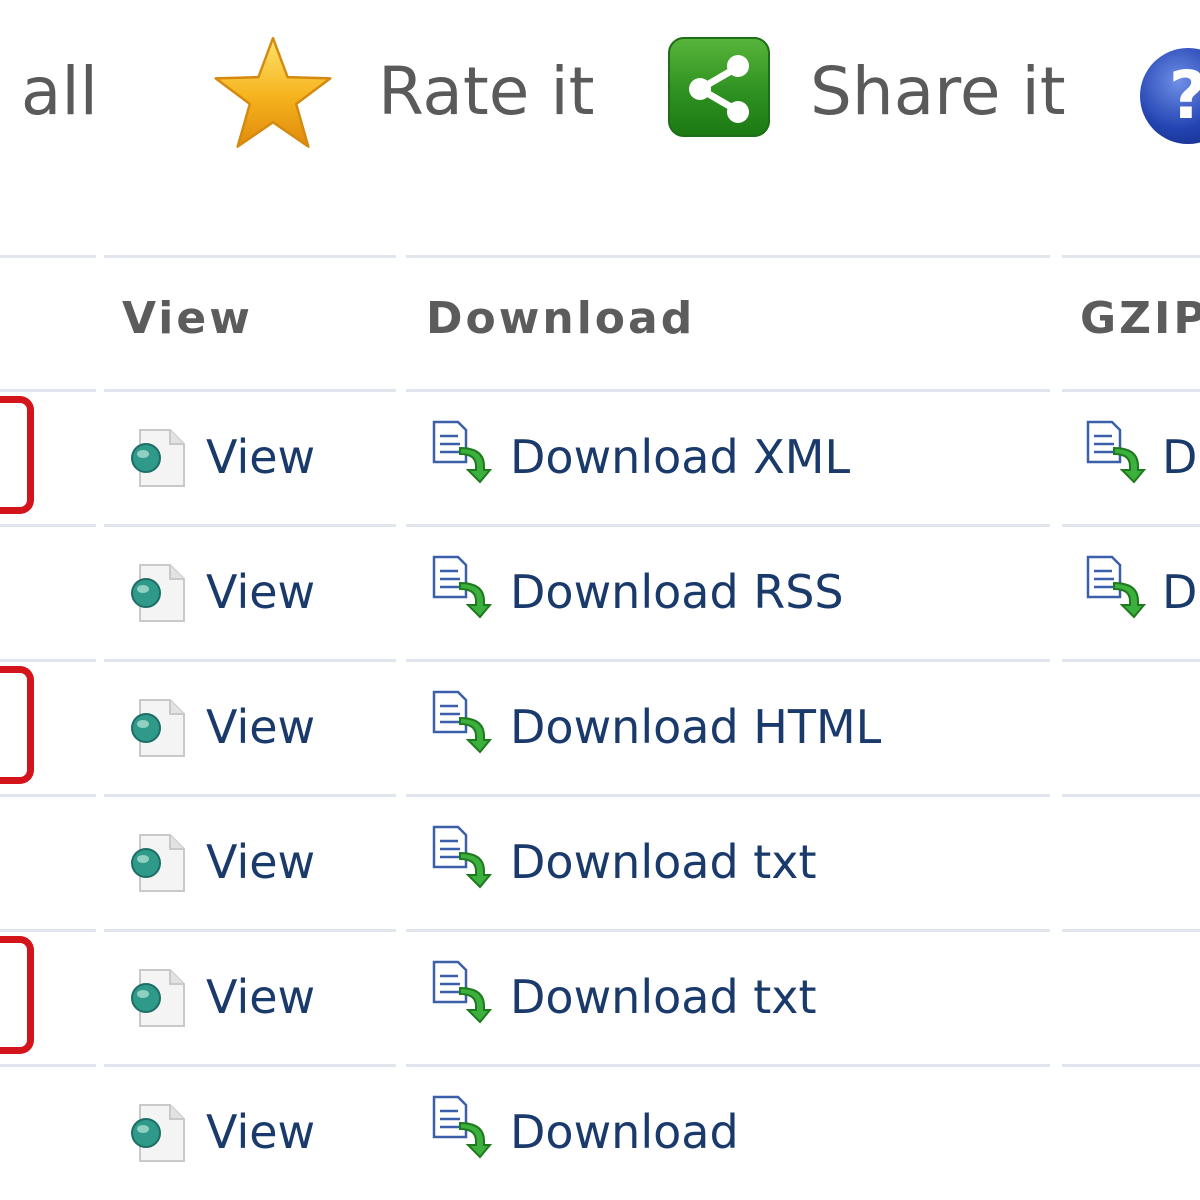 The image size is (1200, 1200). I want to click on rate-it-link: Rate it, so click(486, 92).